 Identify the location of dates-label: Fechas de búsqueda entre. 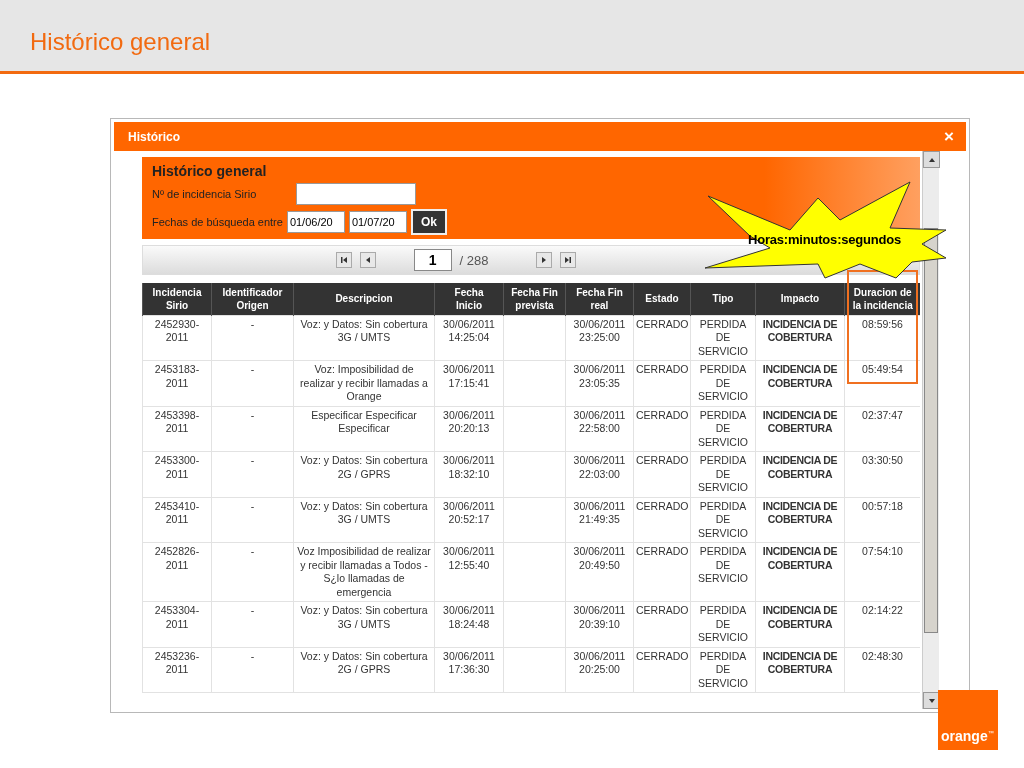
(217, 222).